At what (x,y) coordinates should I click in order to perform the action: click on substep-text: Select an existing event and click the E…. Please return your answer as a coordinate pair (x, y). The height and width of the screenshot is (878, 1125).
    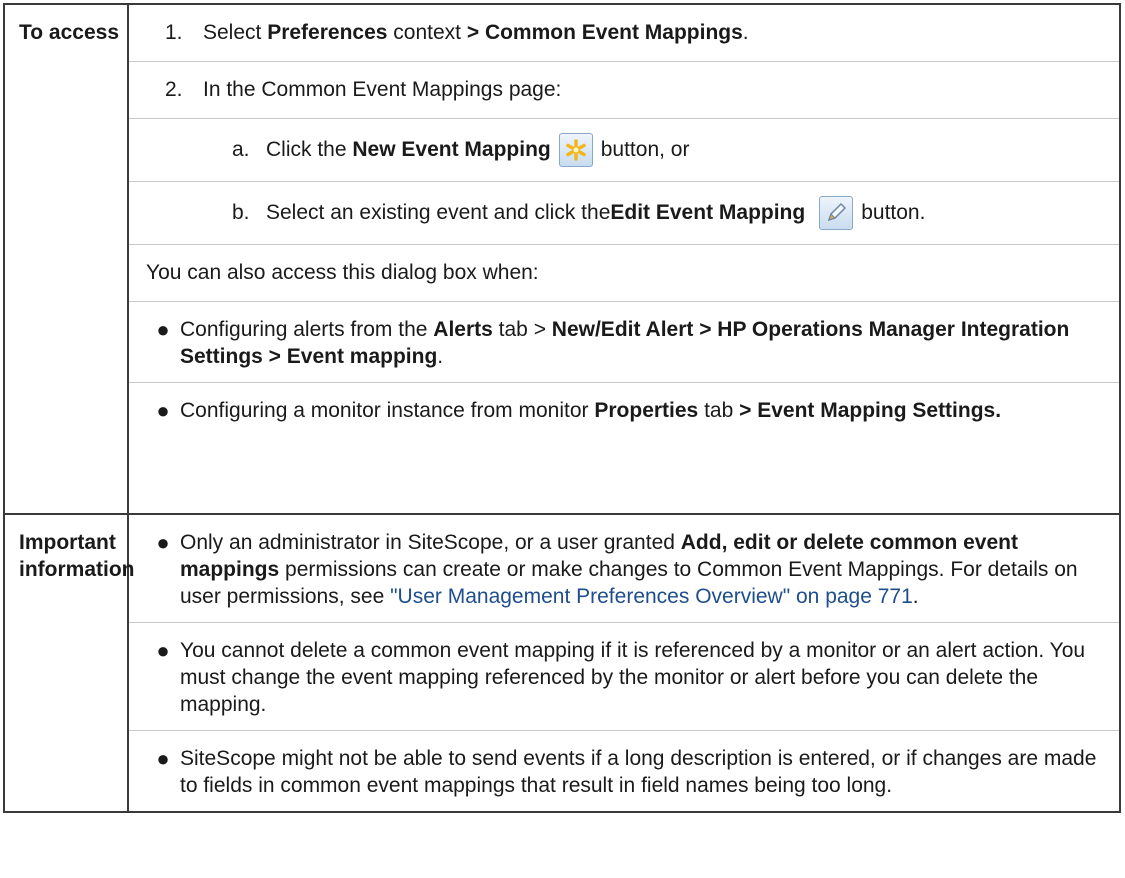
    Looking at the image, I should click on (595, 213).